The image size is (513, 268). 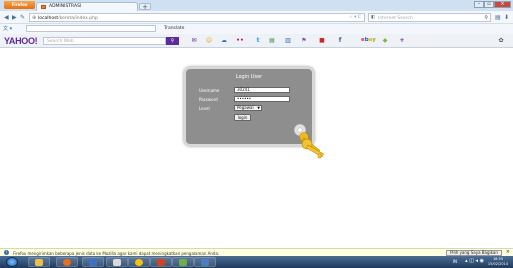 I want to click on shopping-icon: ■, so click(x=322, y=41).